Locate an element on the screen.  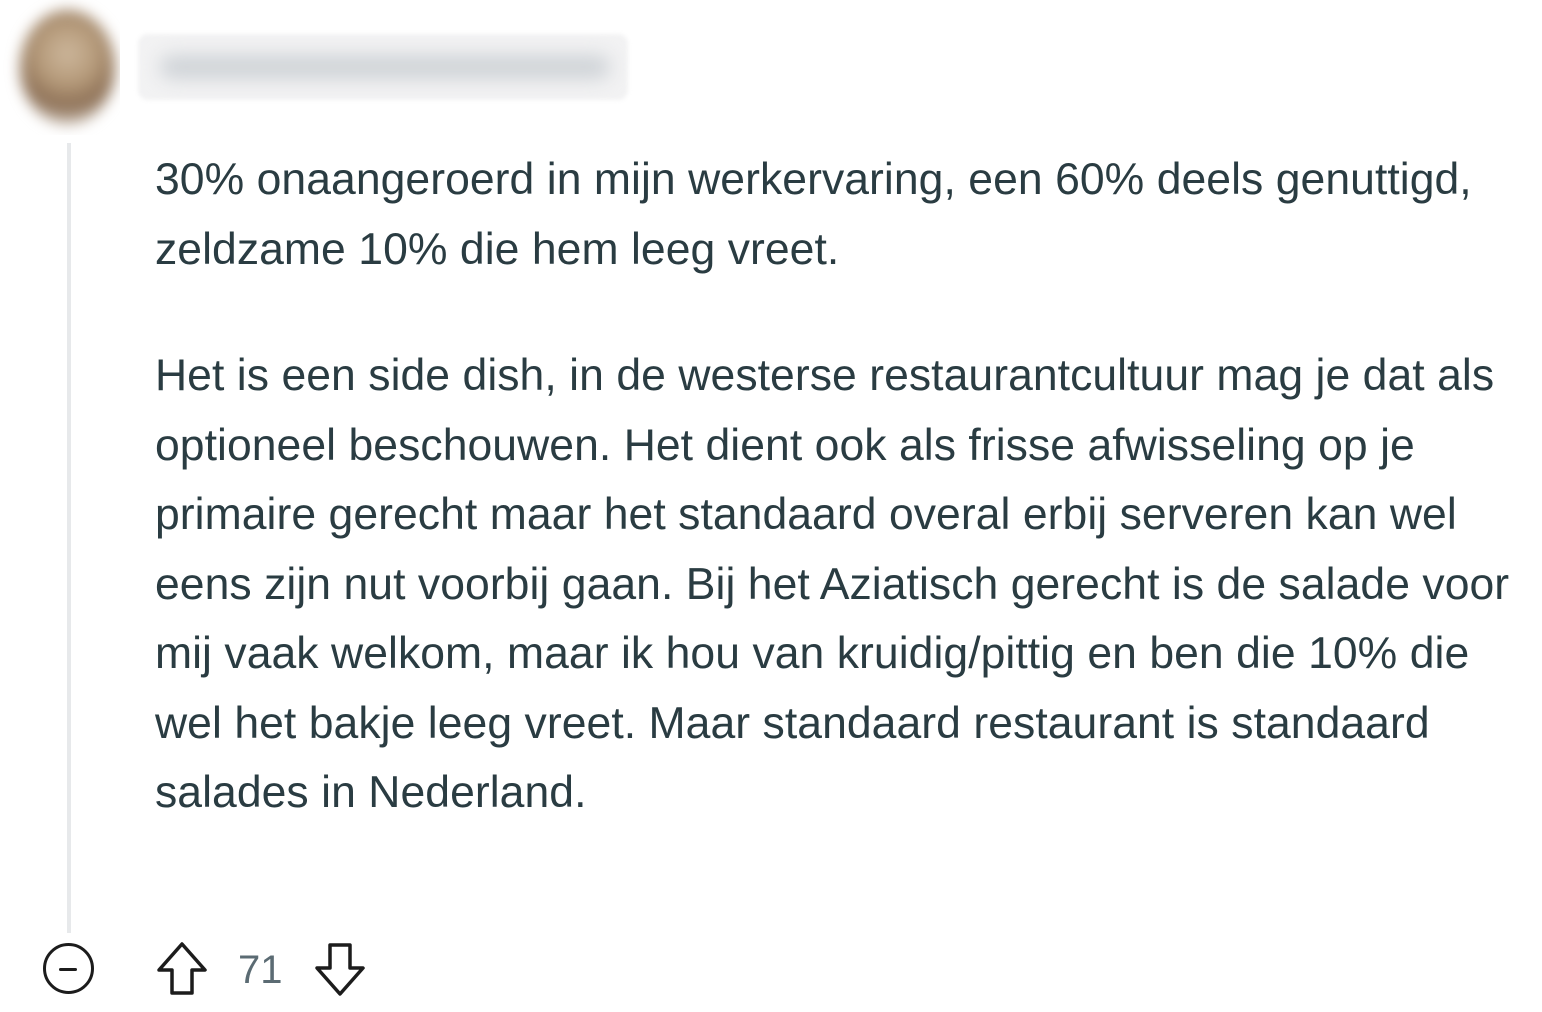
collapse-thread-button is located at coordinates (68, 968).